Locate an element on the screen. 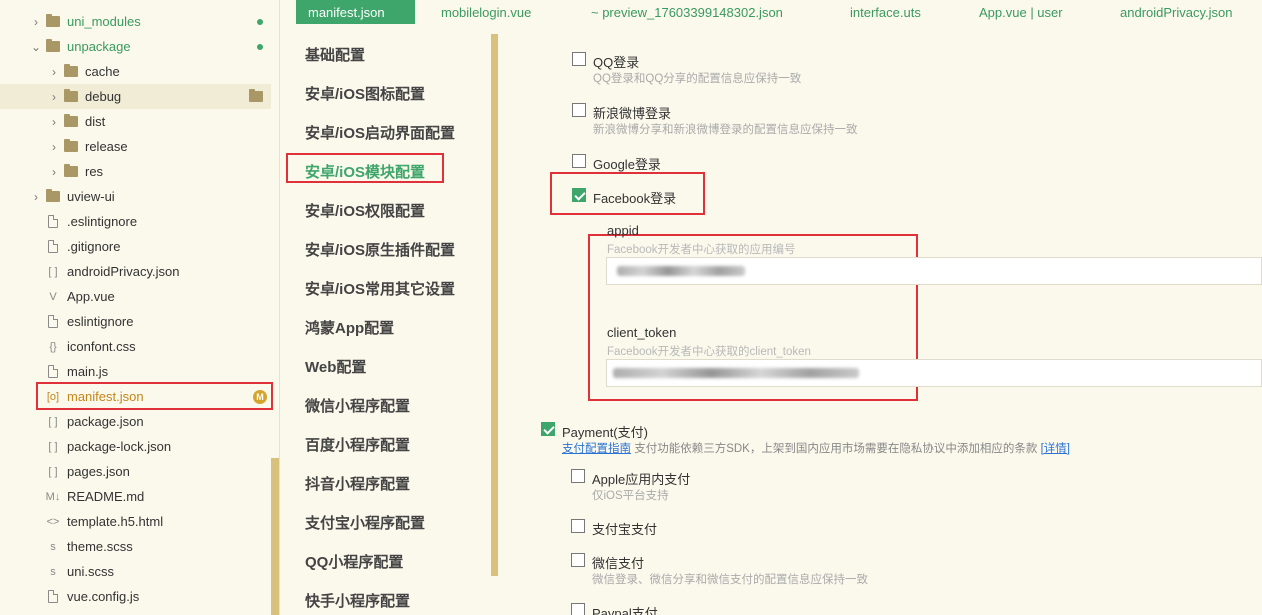  apple-pay-title: Apple应用内支付 is located at coordinates (641, 479).